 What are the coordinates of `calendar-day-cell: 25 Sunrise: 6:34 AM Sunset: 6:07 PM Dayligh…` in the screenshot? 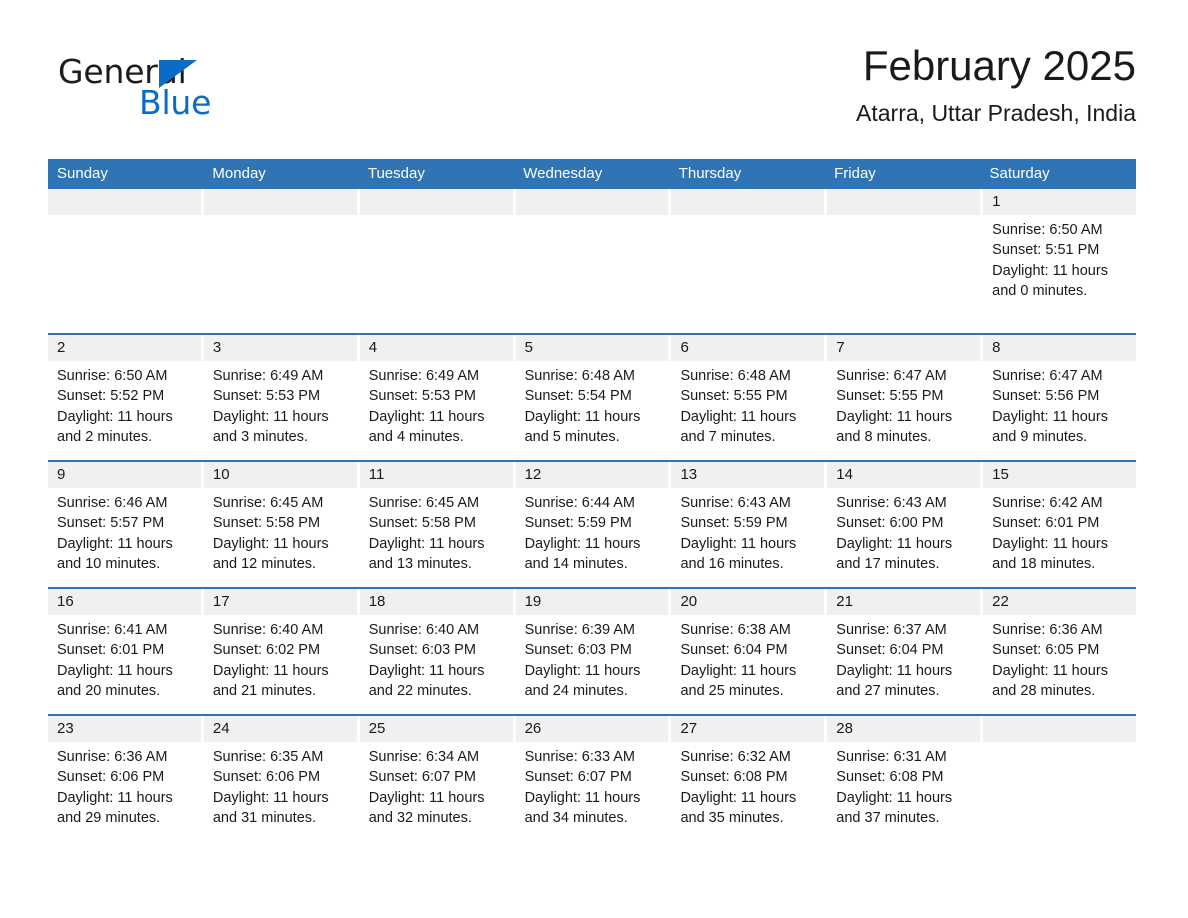 It's located at (437, 774).